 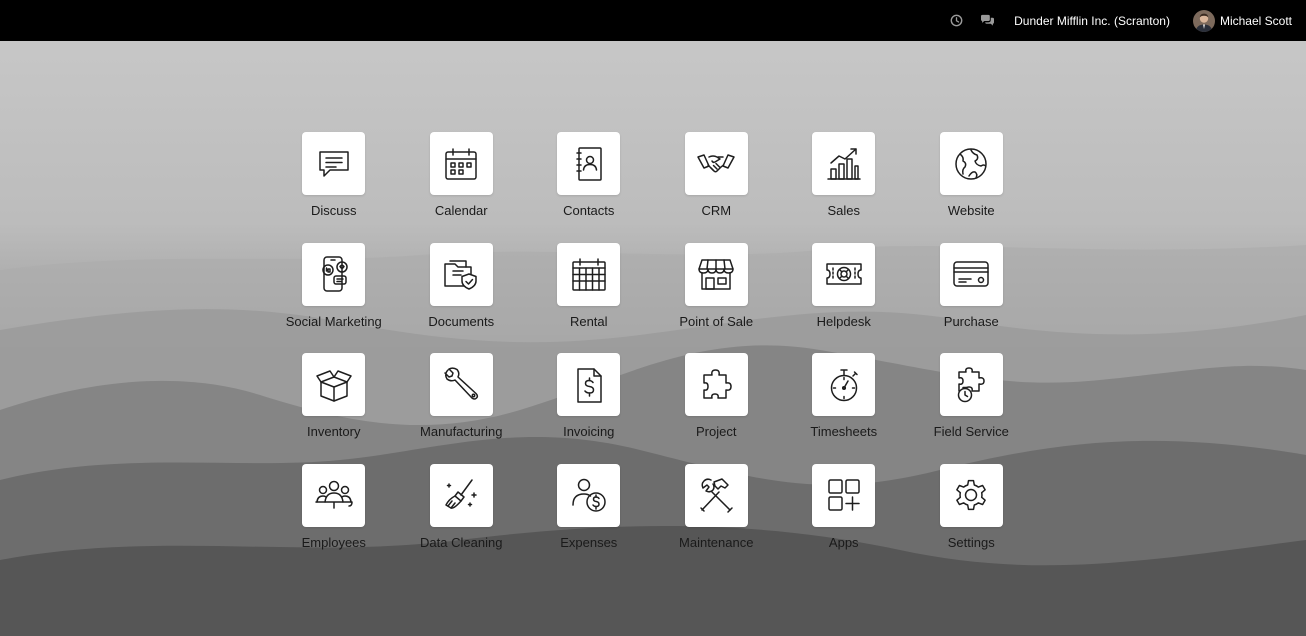 I want to click on app-helpdesk: Helpdesk, so click(x=844, y=298).